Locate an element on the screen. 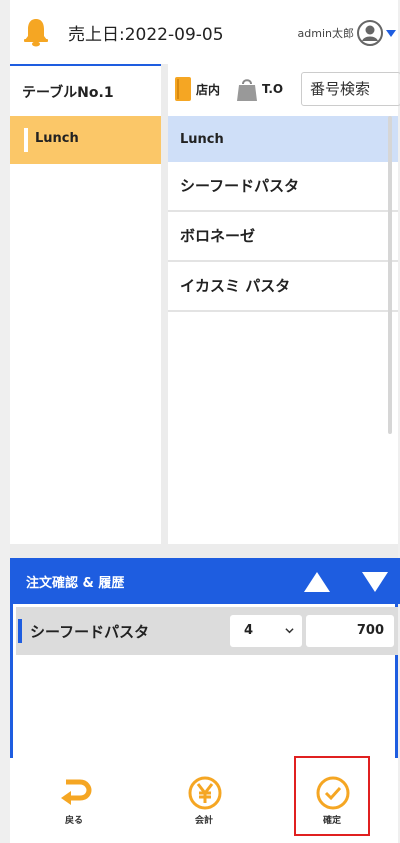 This screenshot has height=843, width=400. sales-date-label: 売上日: is located at coordinates (96, 35).